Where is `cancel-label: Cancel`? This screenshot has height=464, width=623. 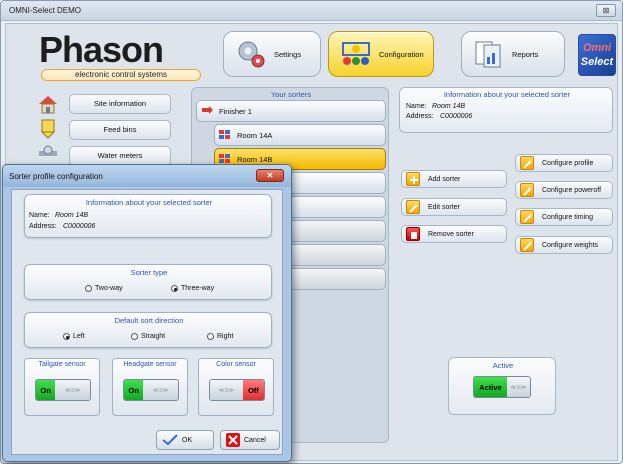 cancel-label: Cancel is located at coordinates (255, 440).